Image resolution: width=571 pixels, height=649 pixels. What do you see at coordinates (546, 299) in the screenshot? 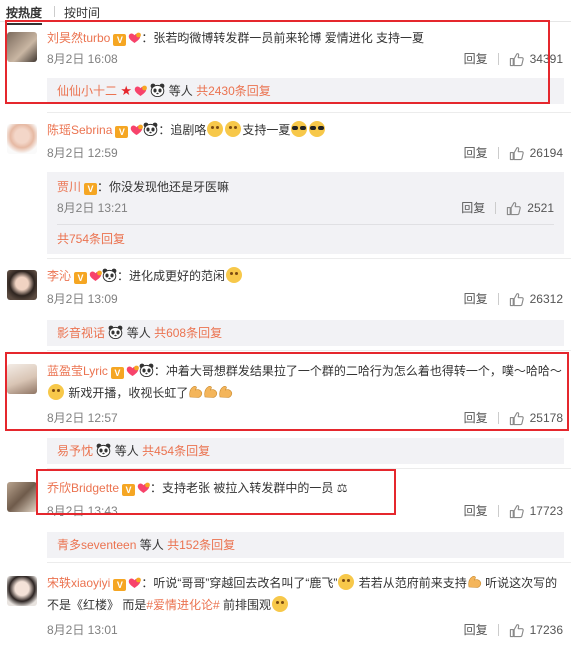
I see `like-count: 26312` at bounding box center [546, 299].